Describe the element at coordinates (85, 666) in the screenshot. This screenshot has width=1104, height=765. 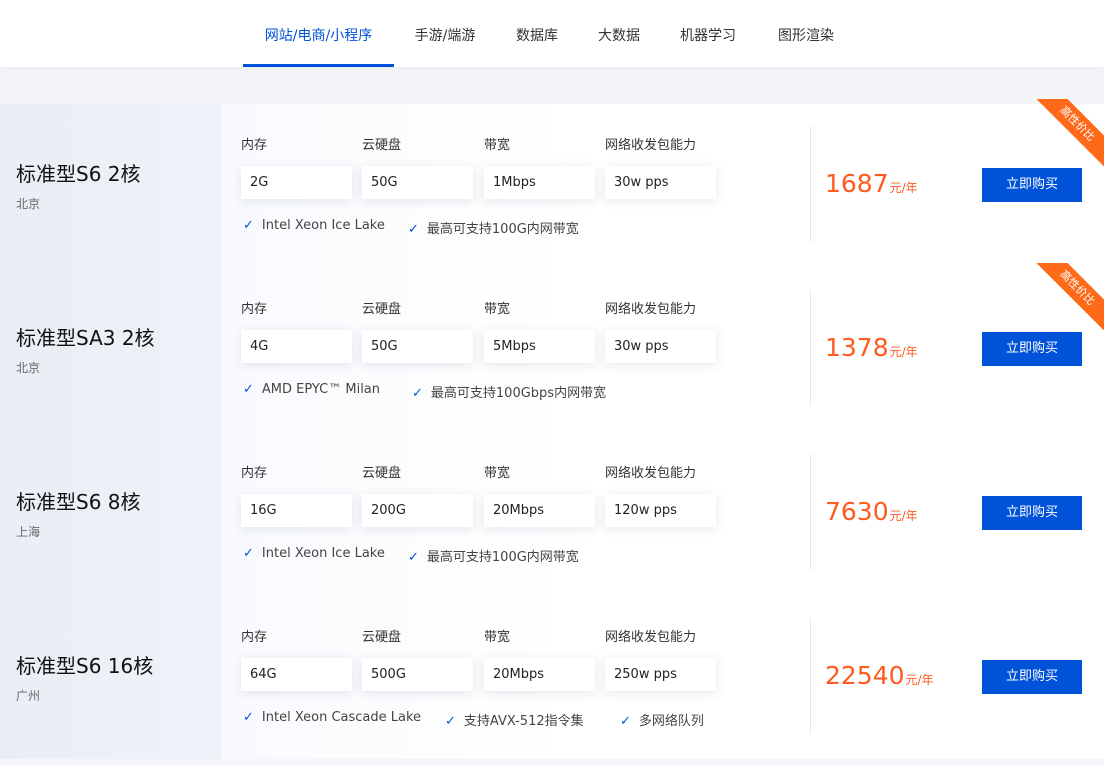
I see `product-name: 标准型S6 16核` at that location.